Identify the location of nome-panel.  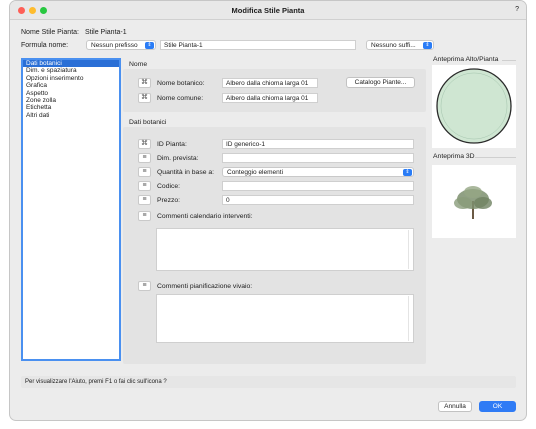
(274, 90).